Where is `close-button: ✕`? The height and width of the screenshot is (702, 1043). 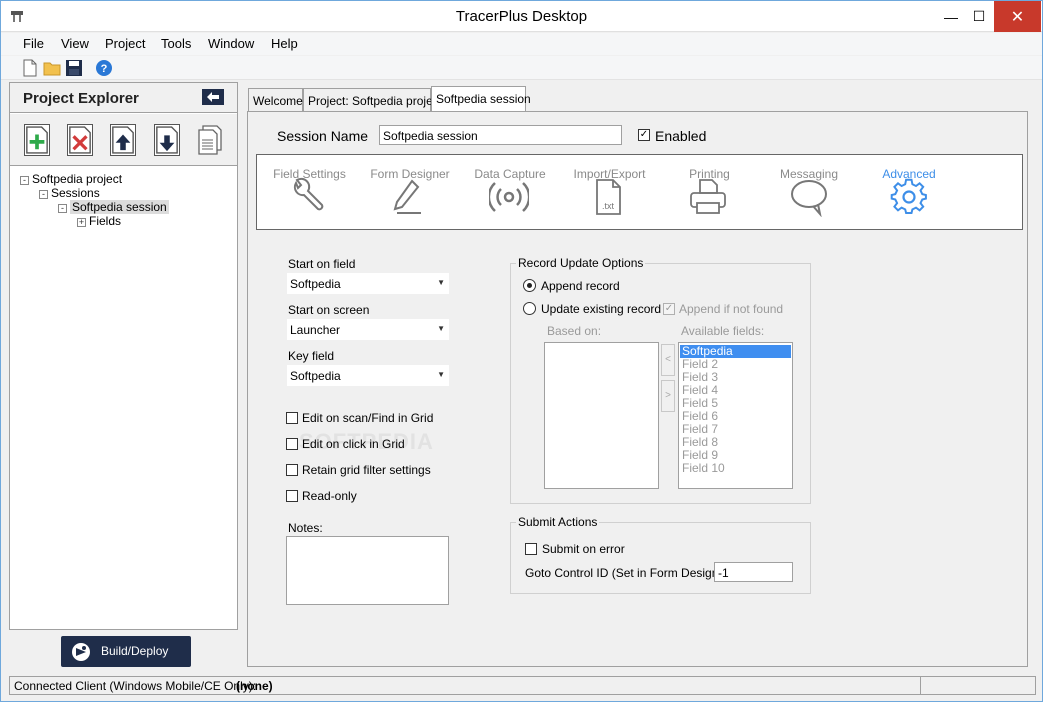
close-button: ✕ is located at coordinates (1017, 16).